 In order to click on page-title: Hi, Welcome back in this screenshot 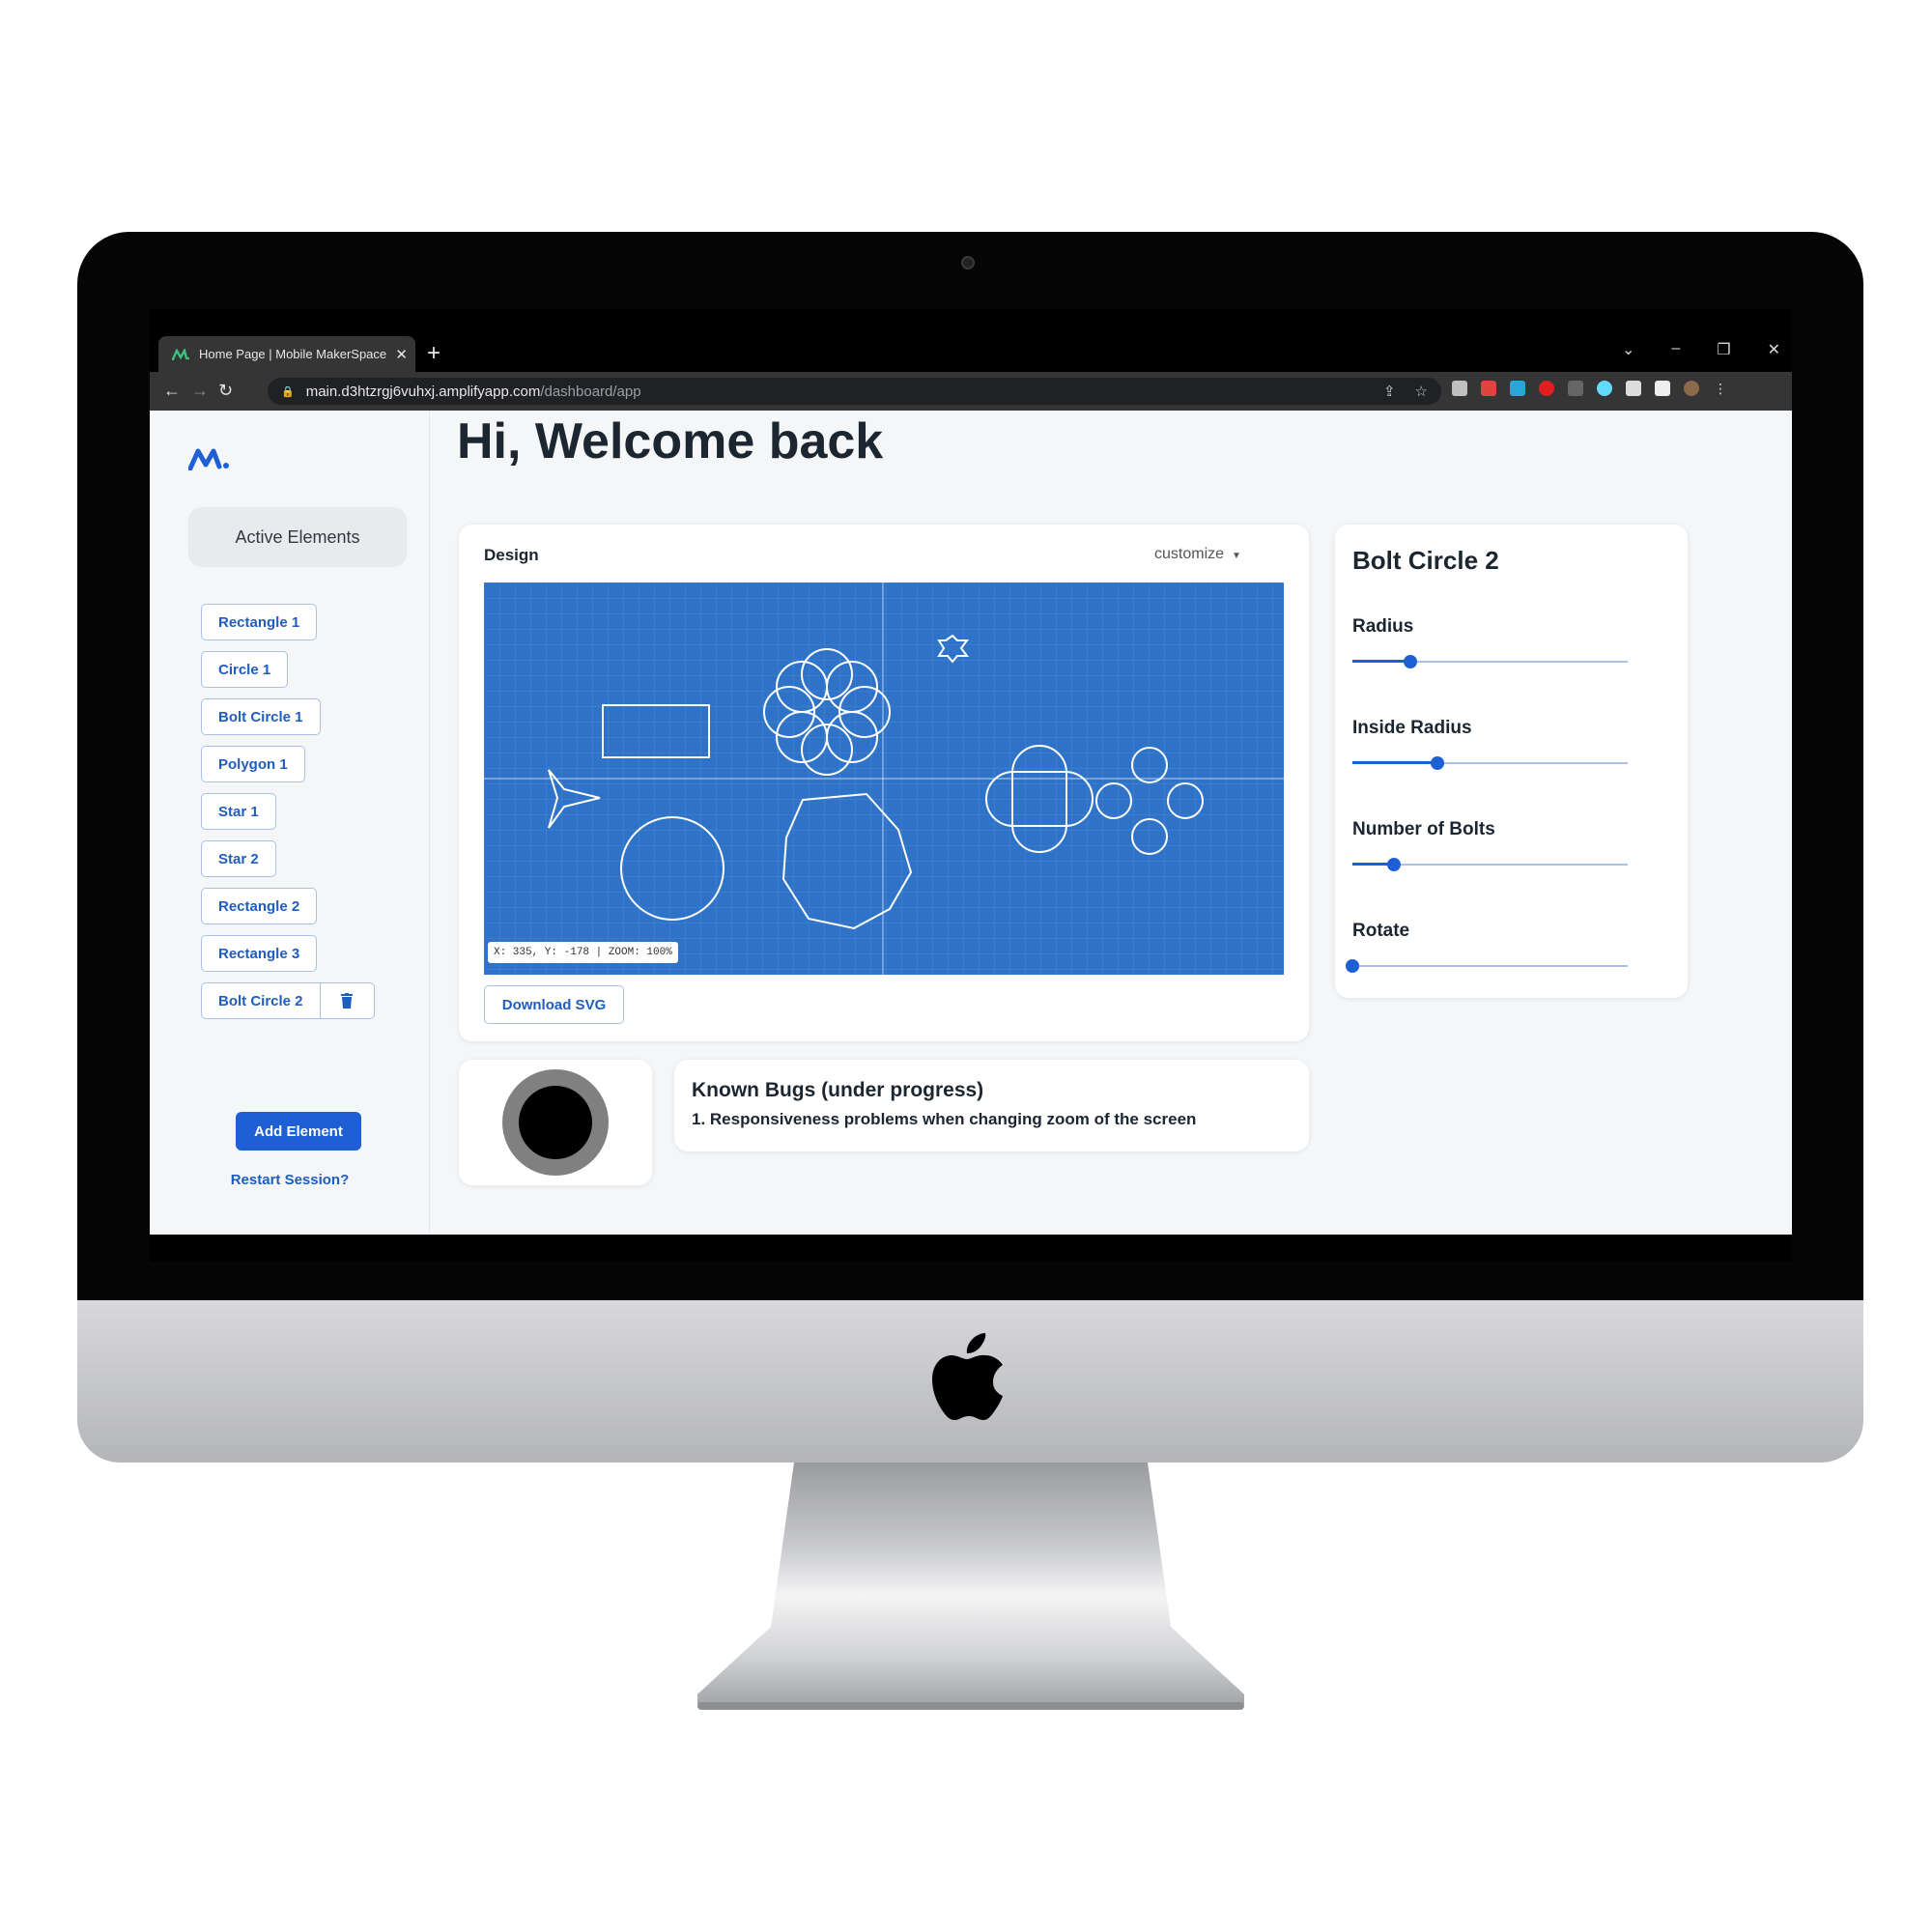, I will do `click(670, 441)`.